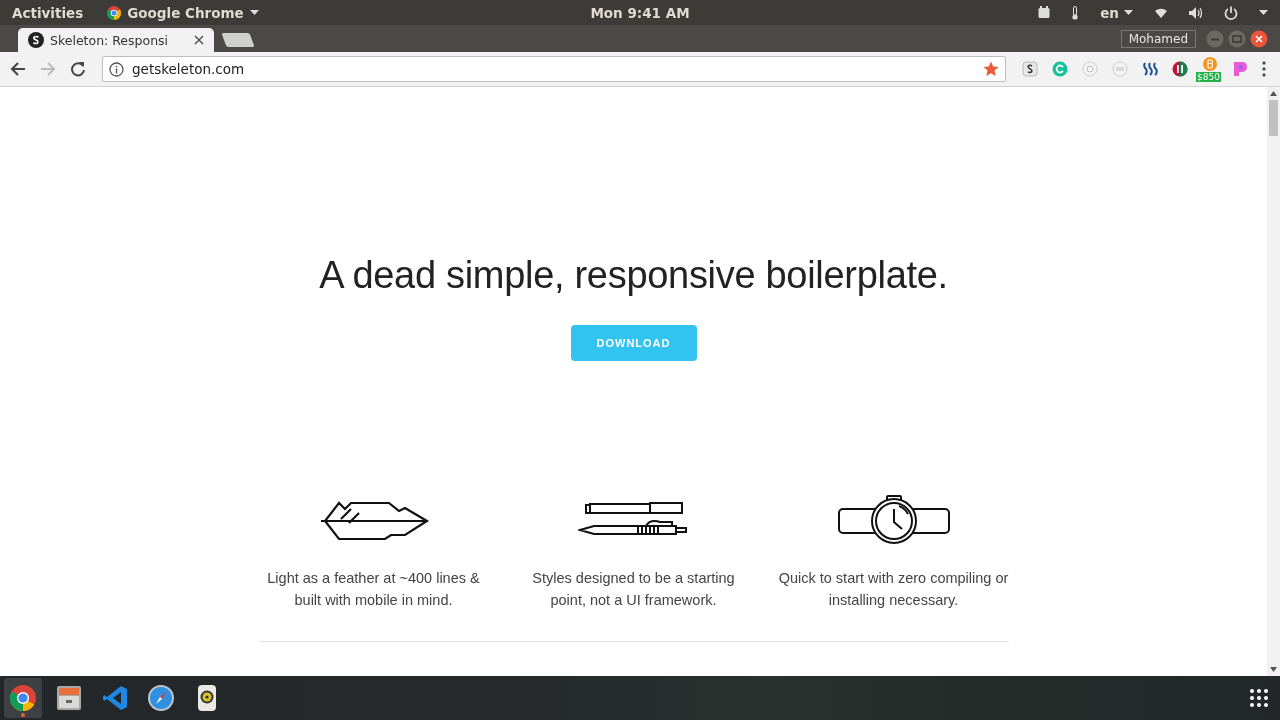  Describe the element at coordinates (1231, 12) in the screenshot. I see `power-icon` at that location.